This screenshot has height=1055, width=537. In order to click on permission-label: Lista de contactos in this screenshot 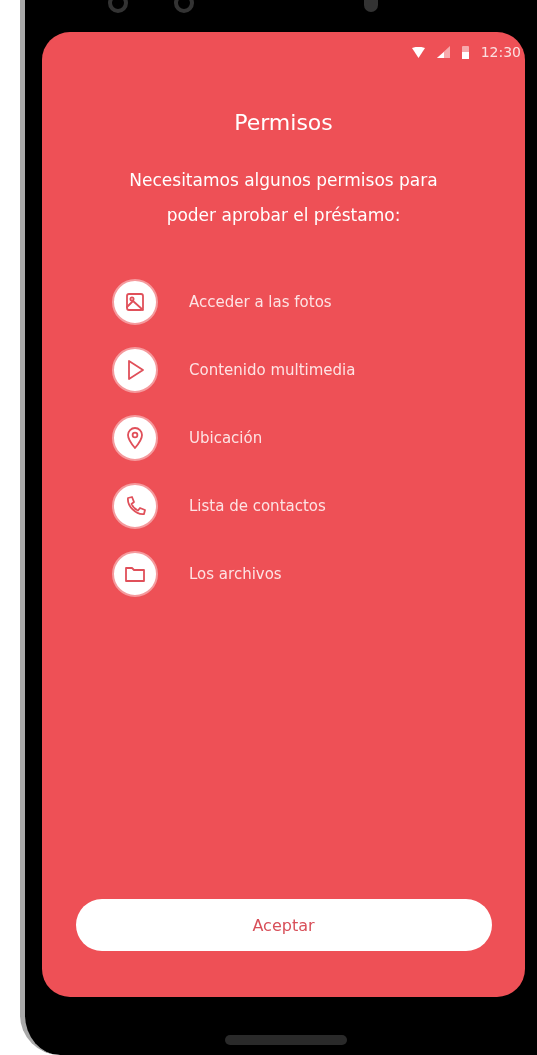, I will do `click(257, 506)`.